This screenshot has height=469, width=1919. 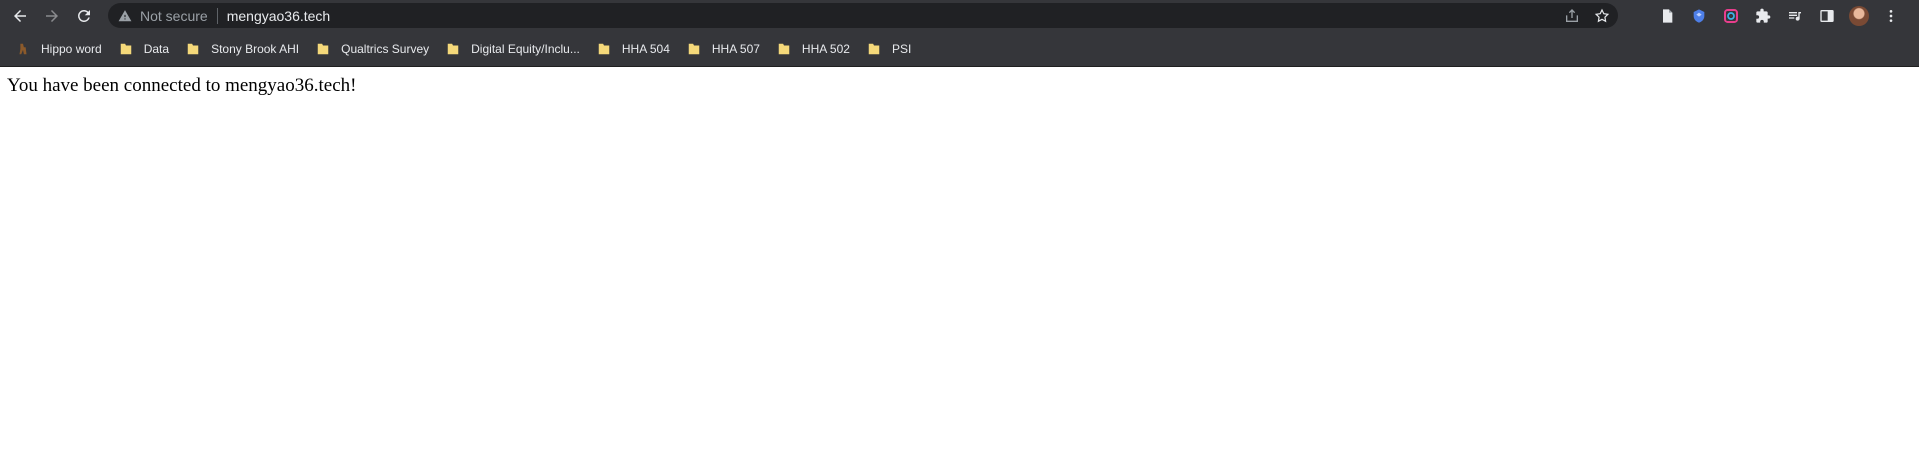 I want to click on shield-icon, so click(x=1699, y=15).